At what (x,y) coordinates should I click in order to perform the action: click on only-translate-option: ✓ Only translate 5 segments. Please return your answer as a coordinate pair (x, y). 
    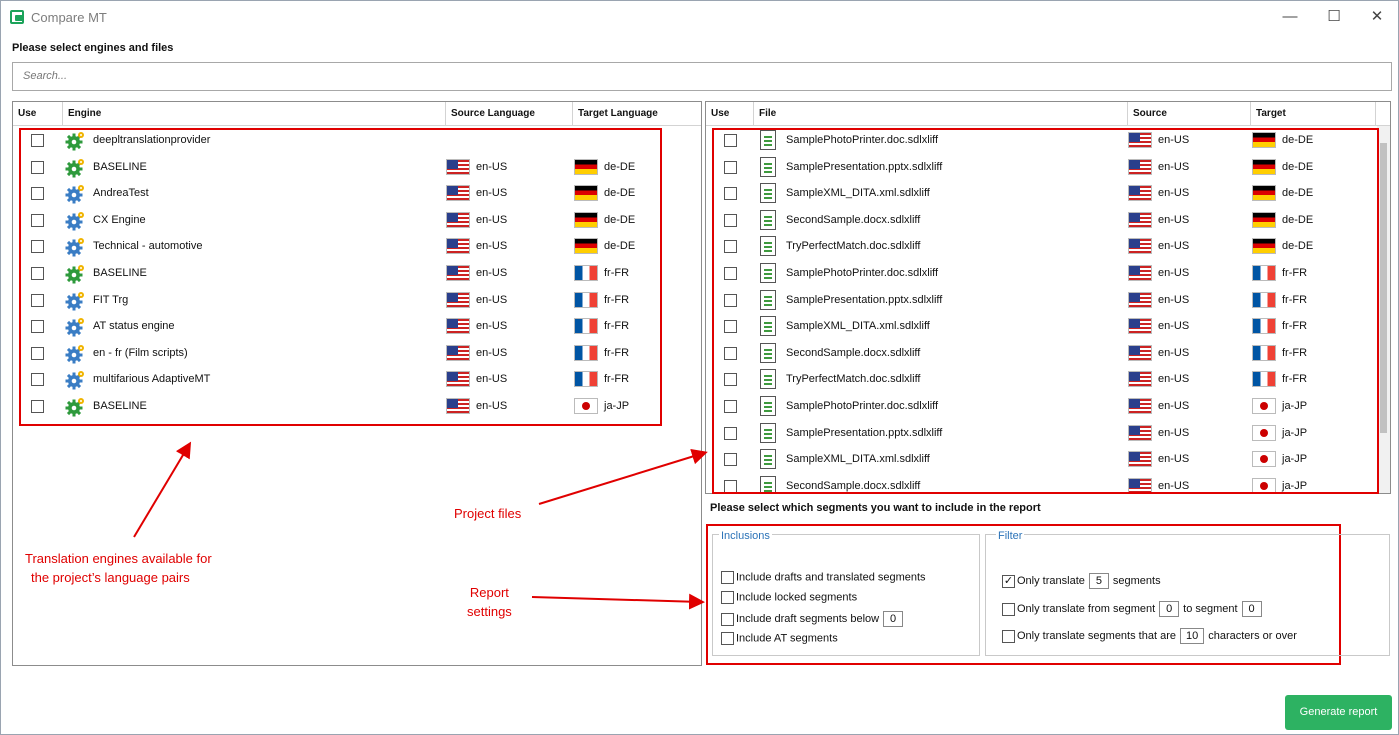
    Looking at the image, I should click on (1081, 581).